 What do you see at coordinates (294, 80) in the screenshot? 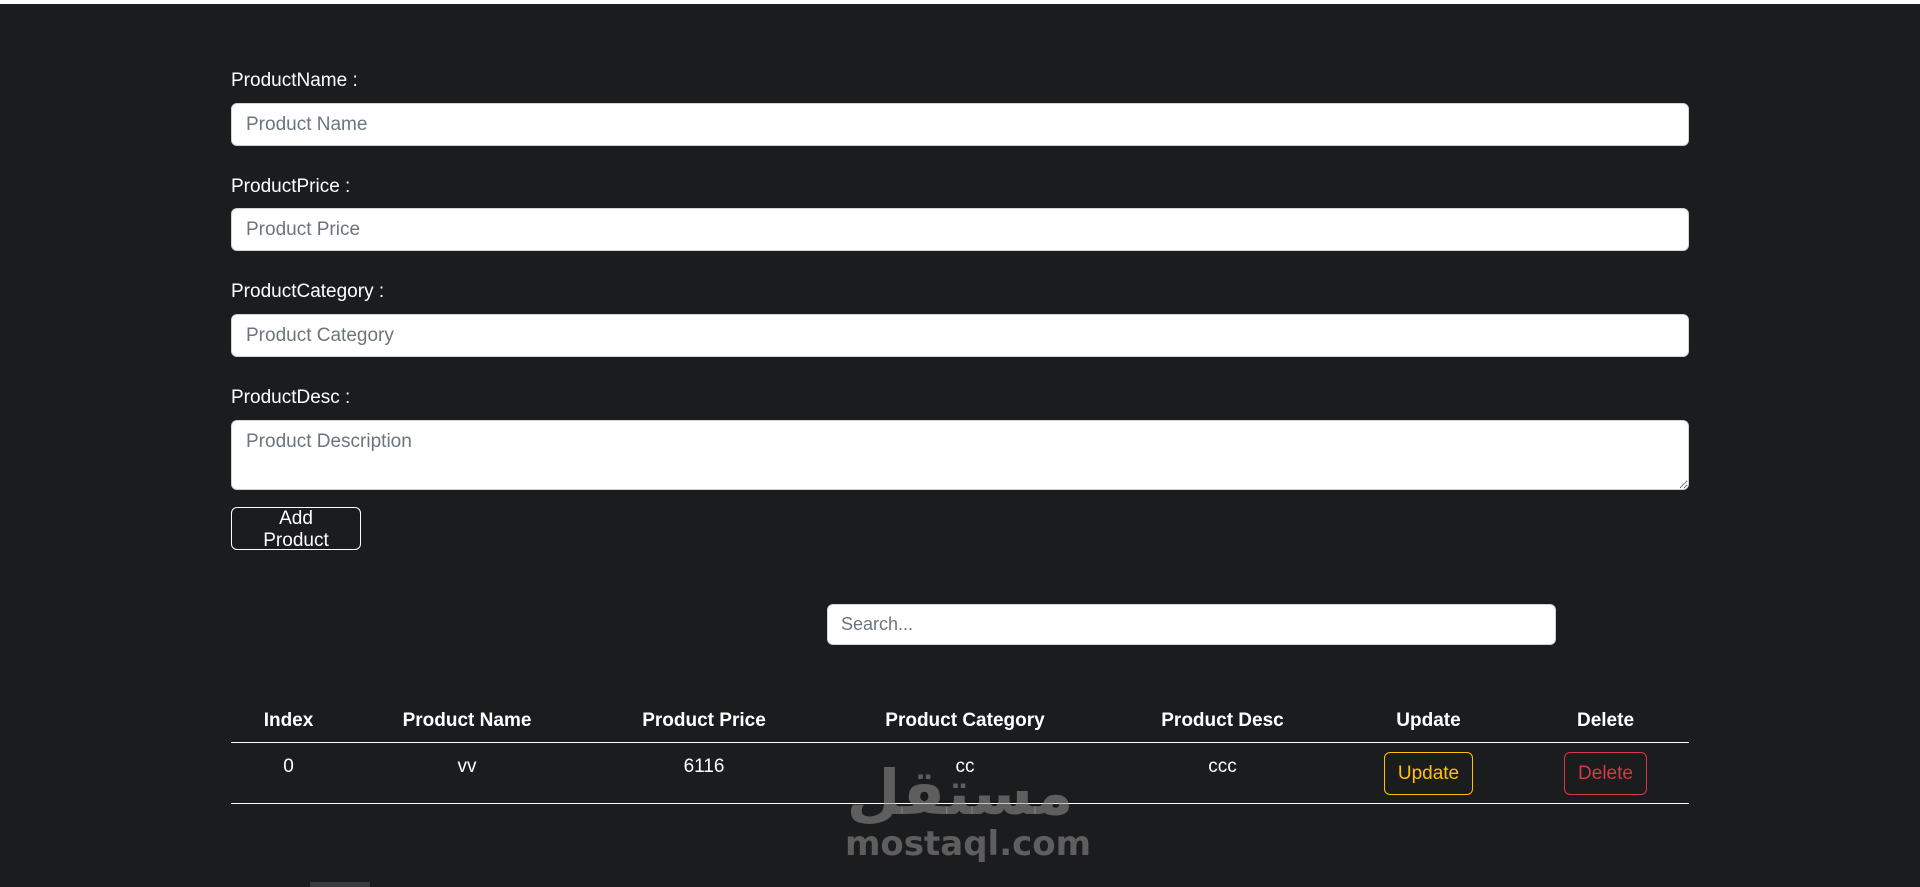
I see `product-name-label: ProductName :` at bounding box center [294, 80].